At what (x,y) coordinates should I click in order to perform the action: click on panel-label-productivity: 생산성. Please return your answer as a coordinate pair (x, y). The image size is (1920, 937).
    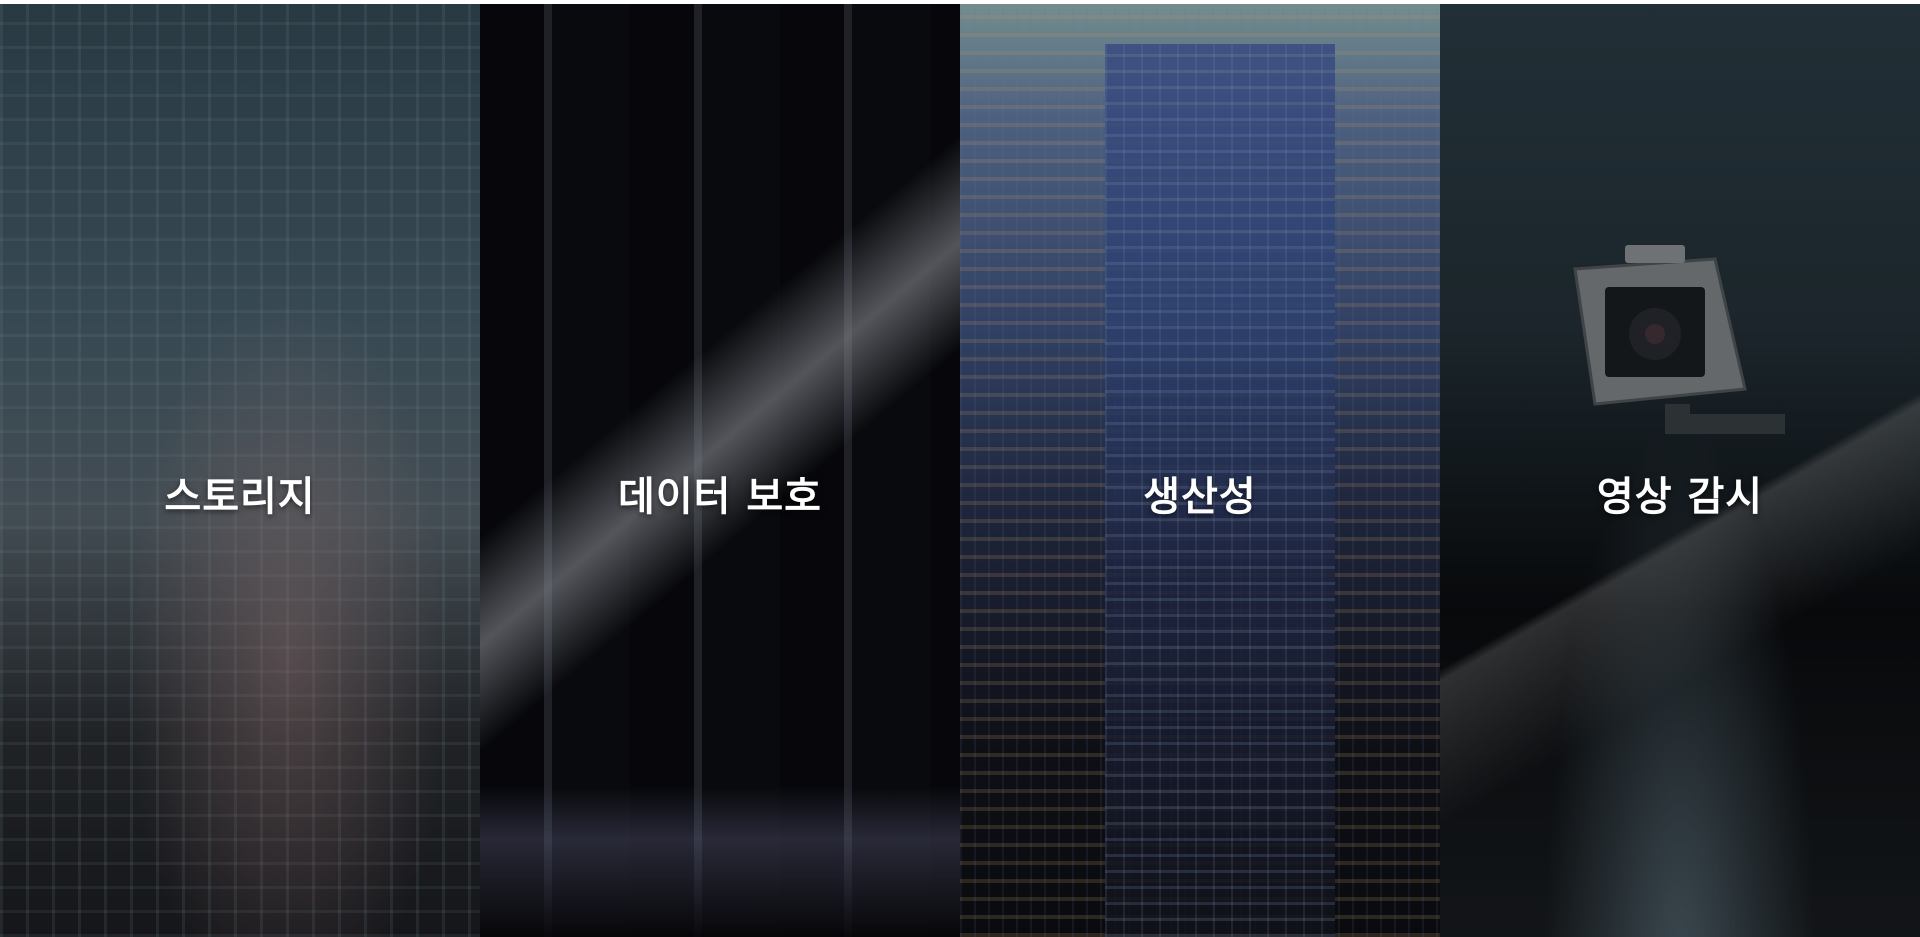
    Looking at the image, I should click on (1200, 497).